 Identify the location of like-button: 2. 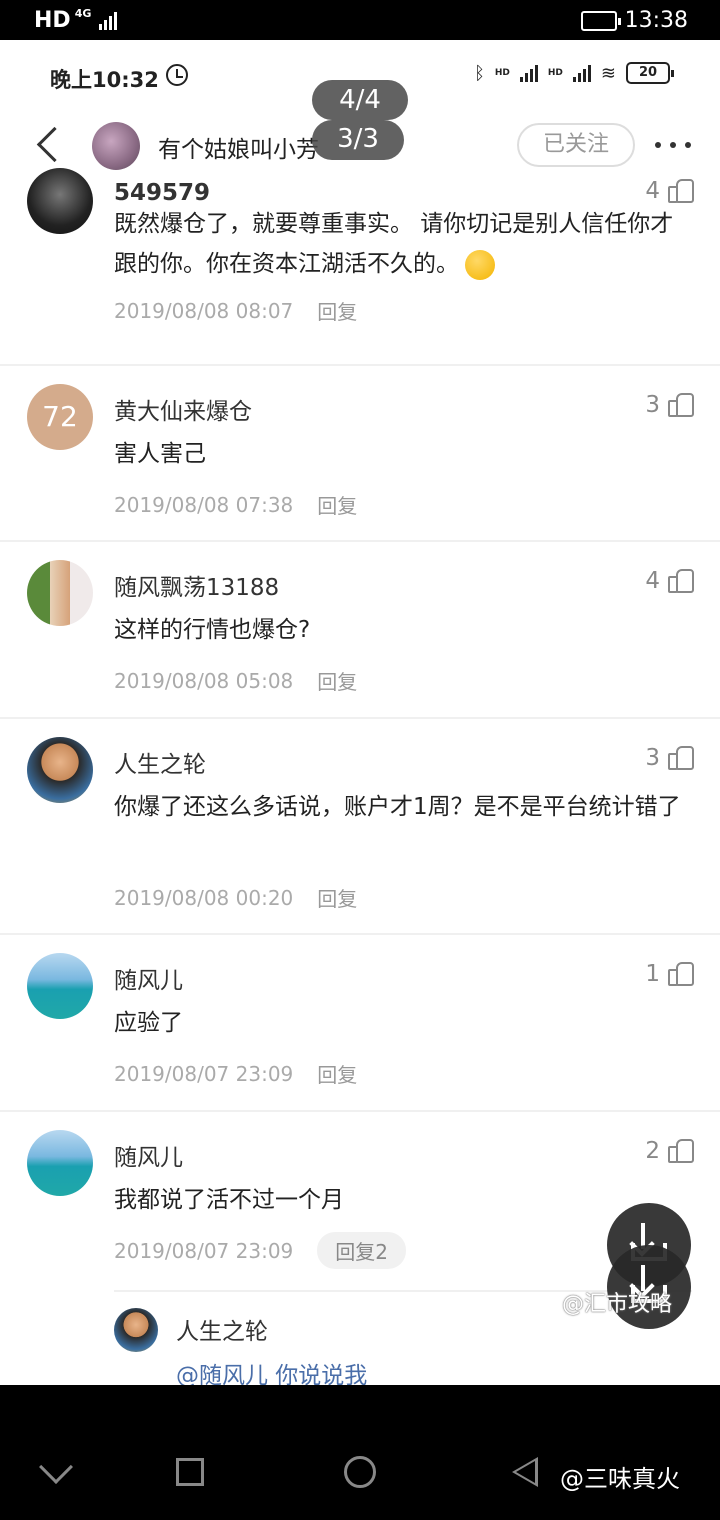
(669, 1151).